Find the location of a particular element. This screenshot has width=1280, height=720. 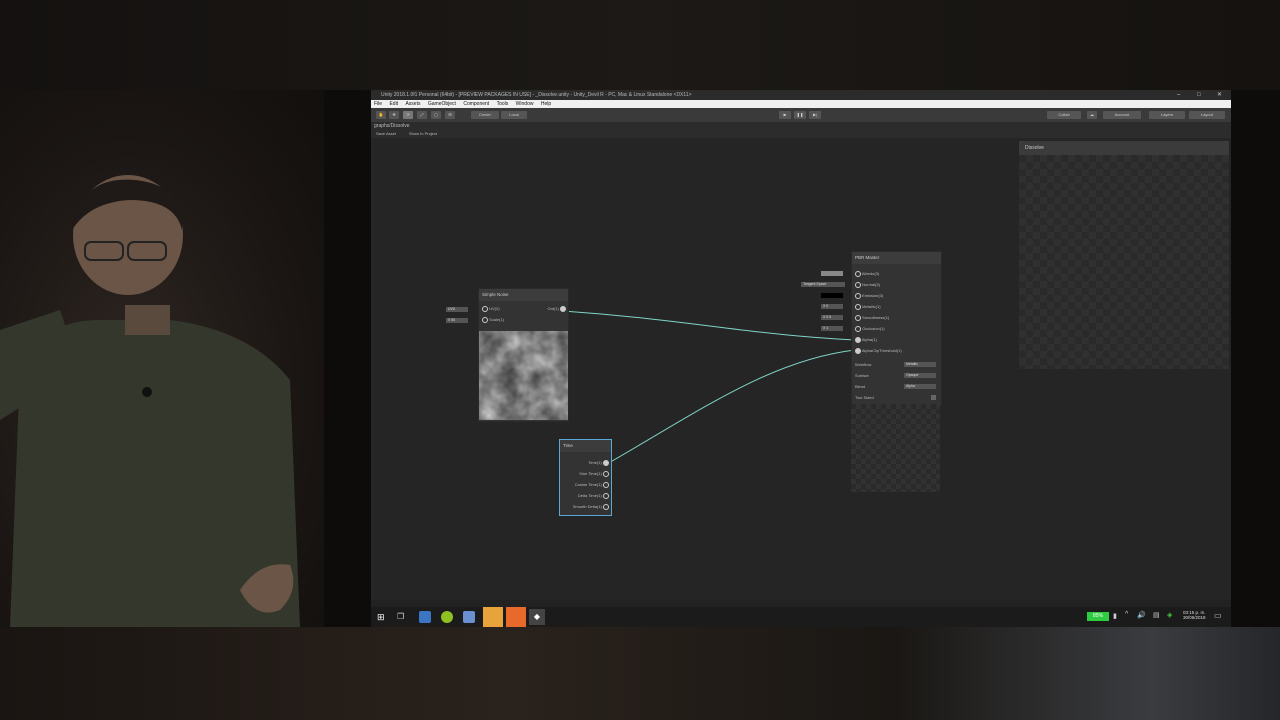

occlusion-port: Occlusion(1) is located at coordinates (870, 329).